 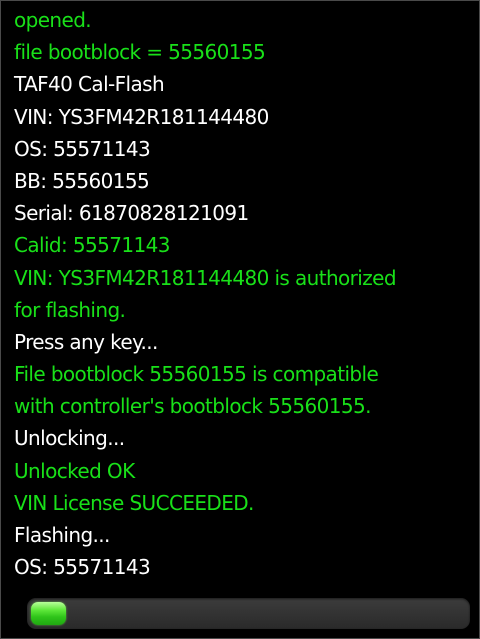 I want to click on log-line: BB: 55560155, so click(x=82, y=180).